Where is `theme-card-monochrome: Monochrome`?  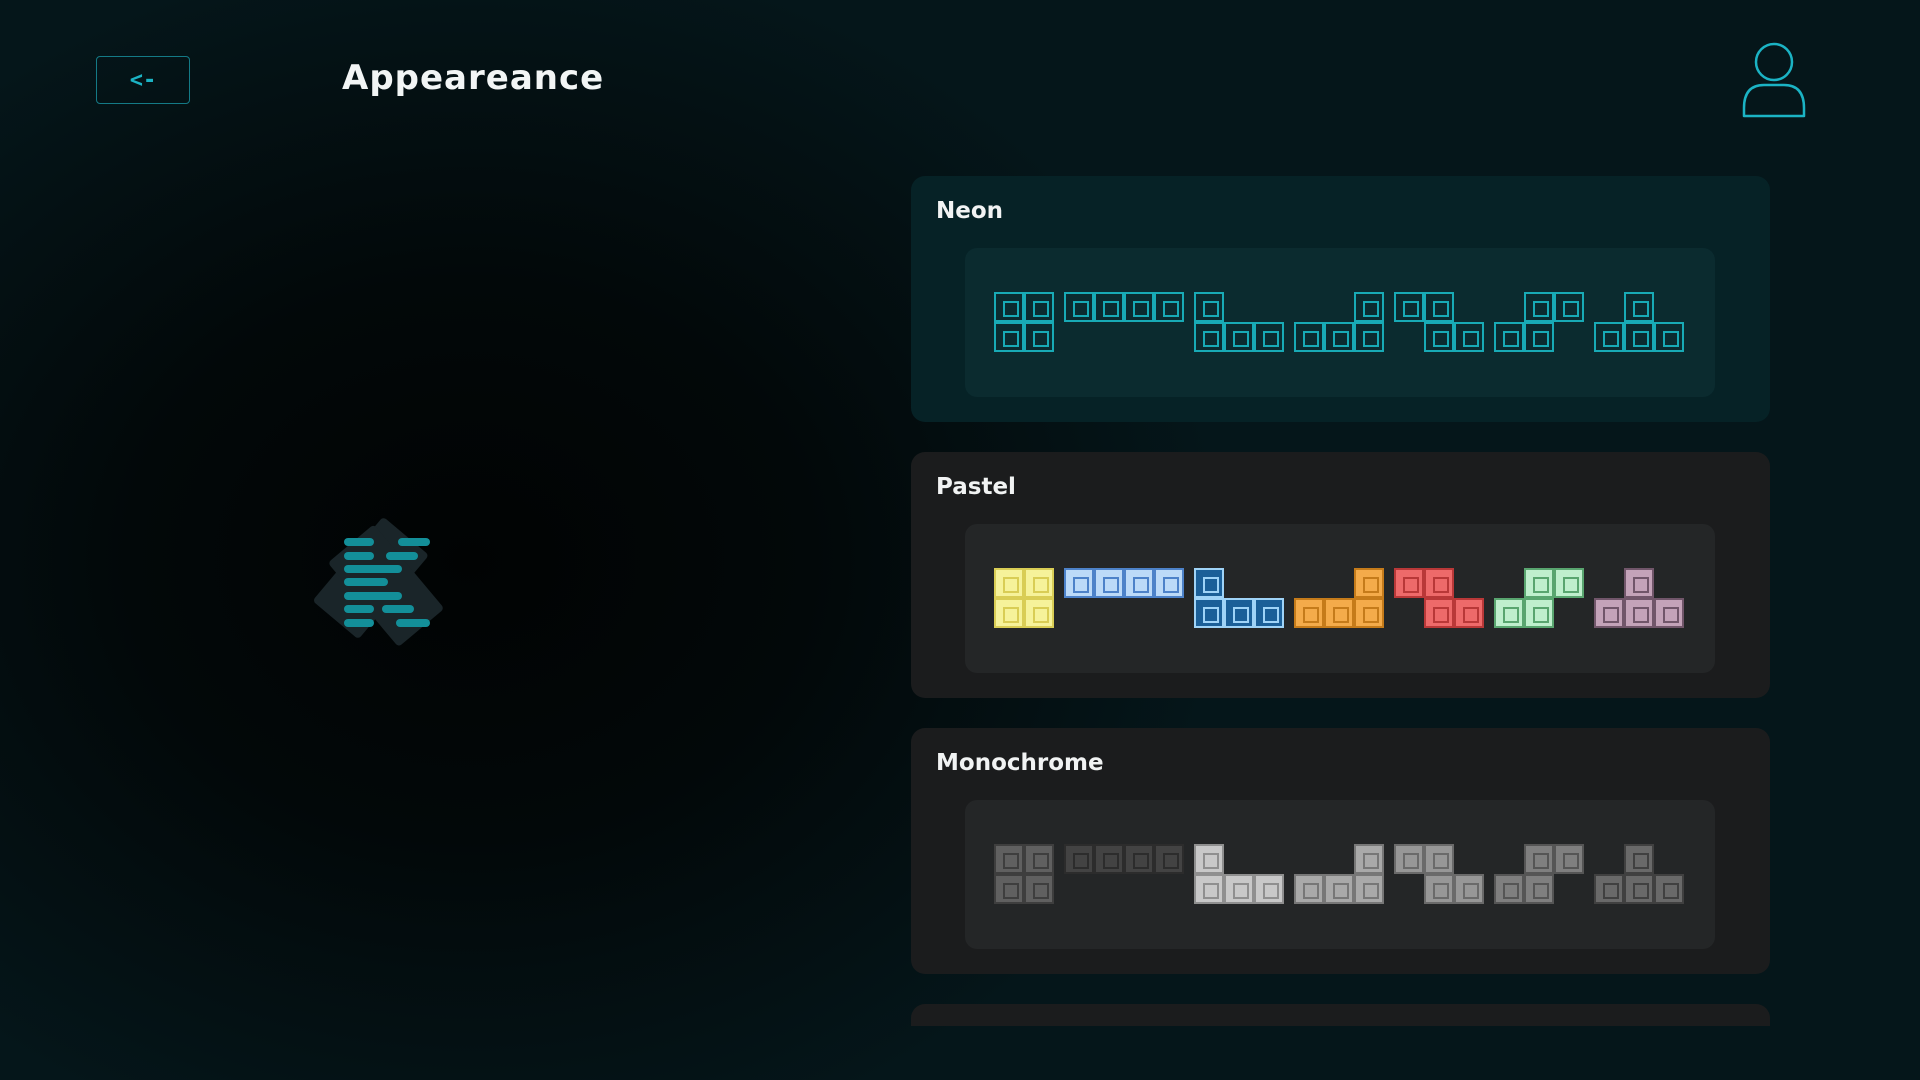 theme-card-monochrome: Monochrome is located at coordinates (1340, 851).